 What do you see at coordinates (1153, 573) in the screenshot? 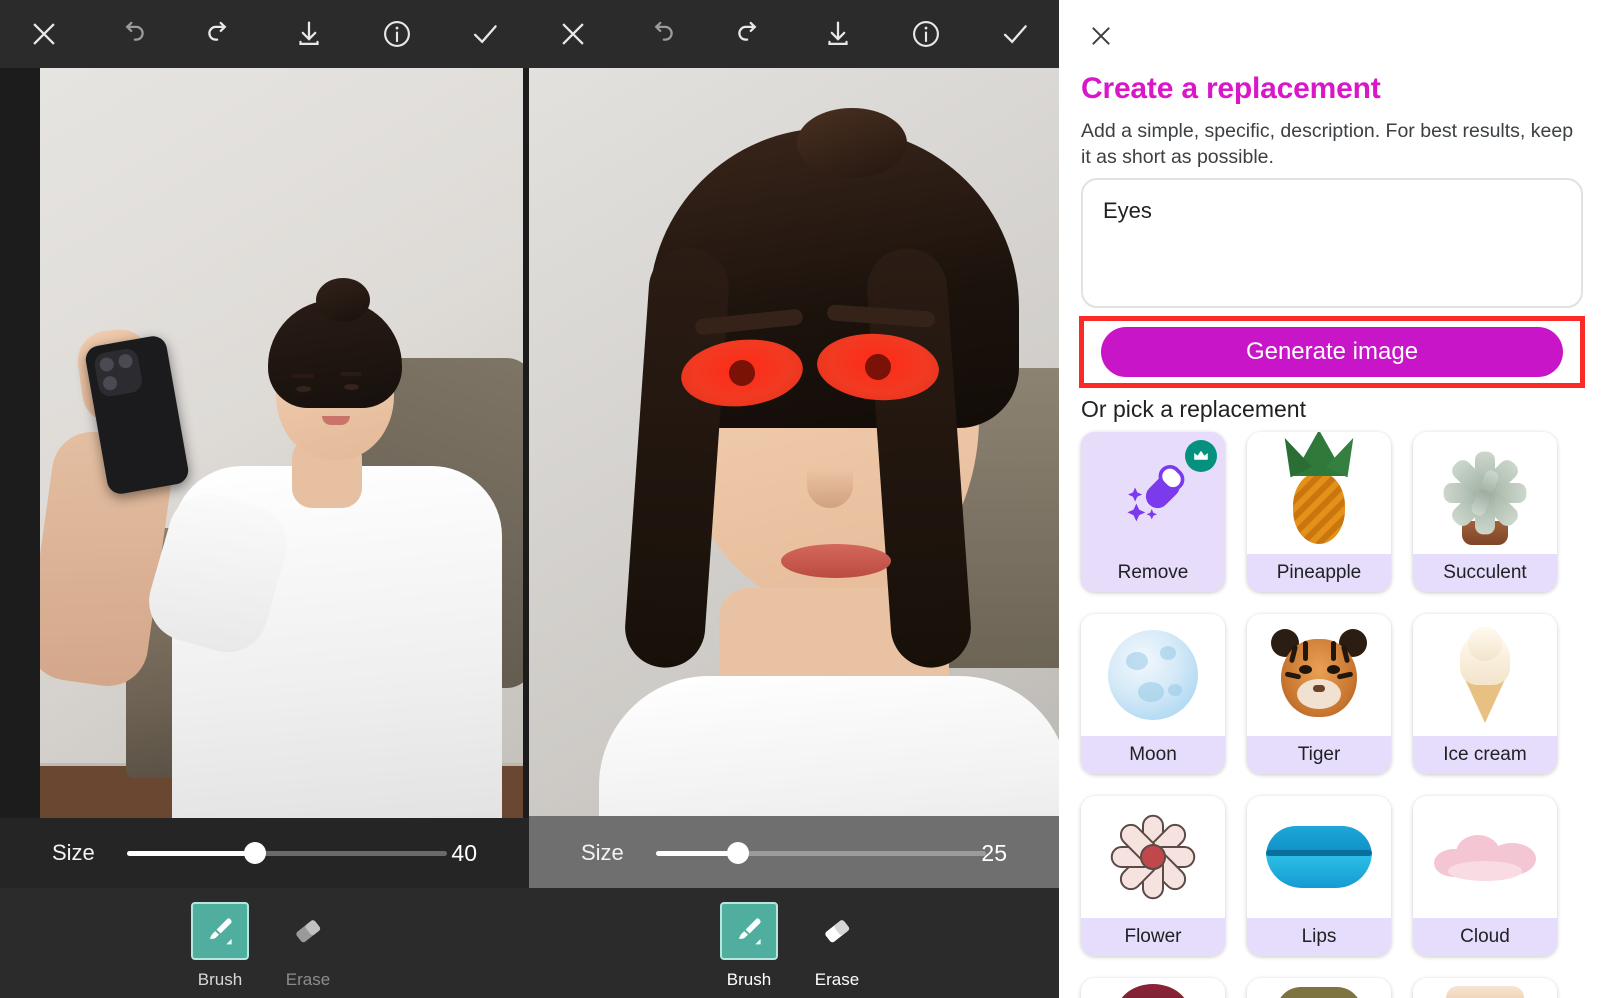
I see `replacement-tile-label: Remove` at bounding box center [1153, 573].